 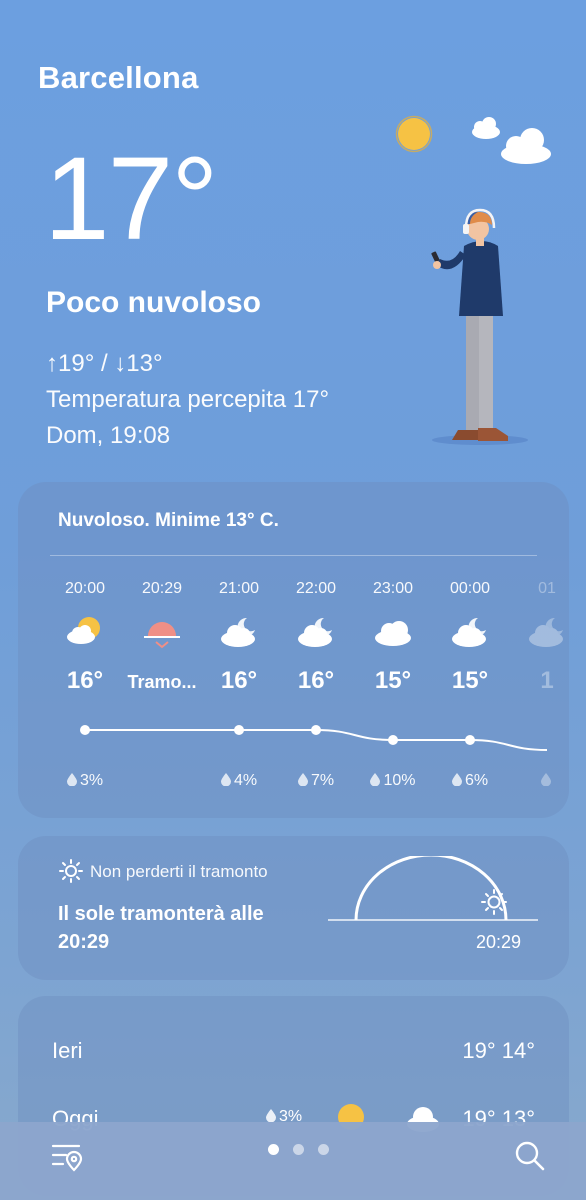 I want to click on current-temperature: 17°, so click(x=131, y=199).